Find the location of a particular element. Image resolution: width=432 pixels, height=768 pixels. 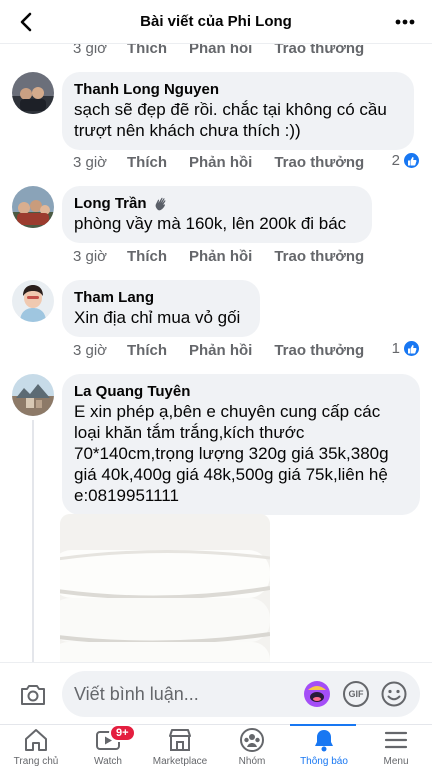

gif-icon: GIF is located at coordinates (356, 694).